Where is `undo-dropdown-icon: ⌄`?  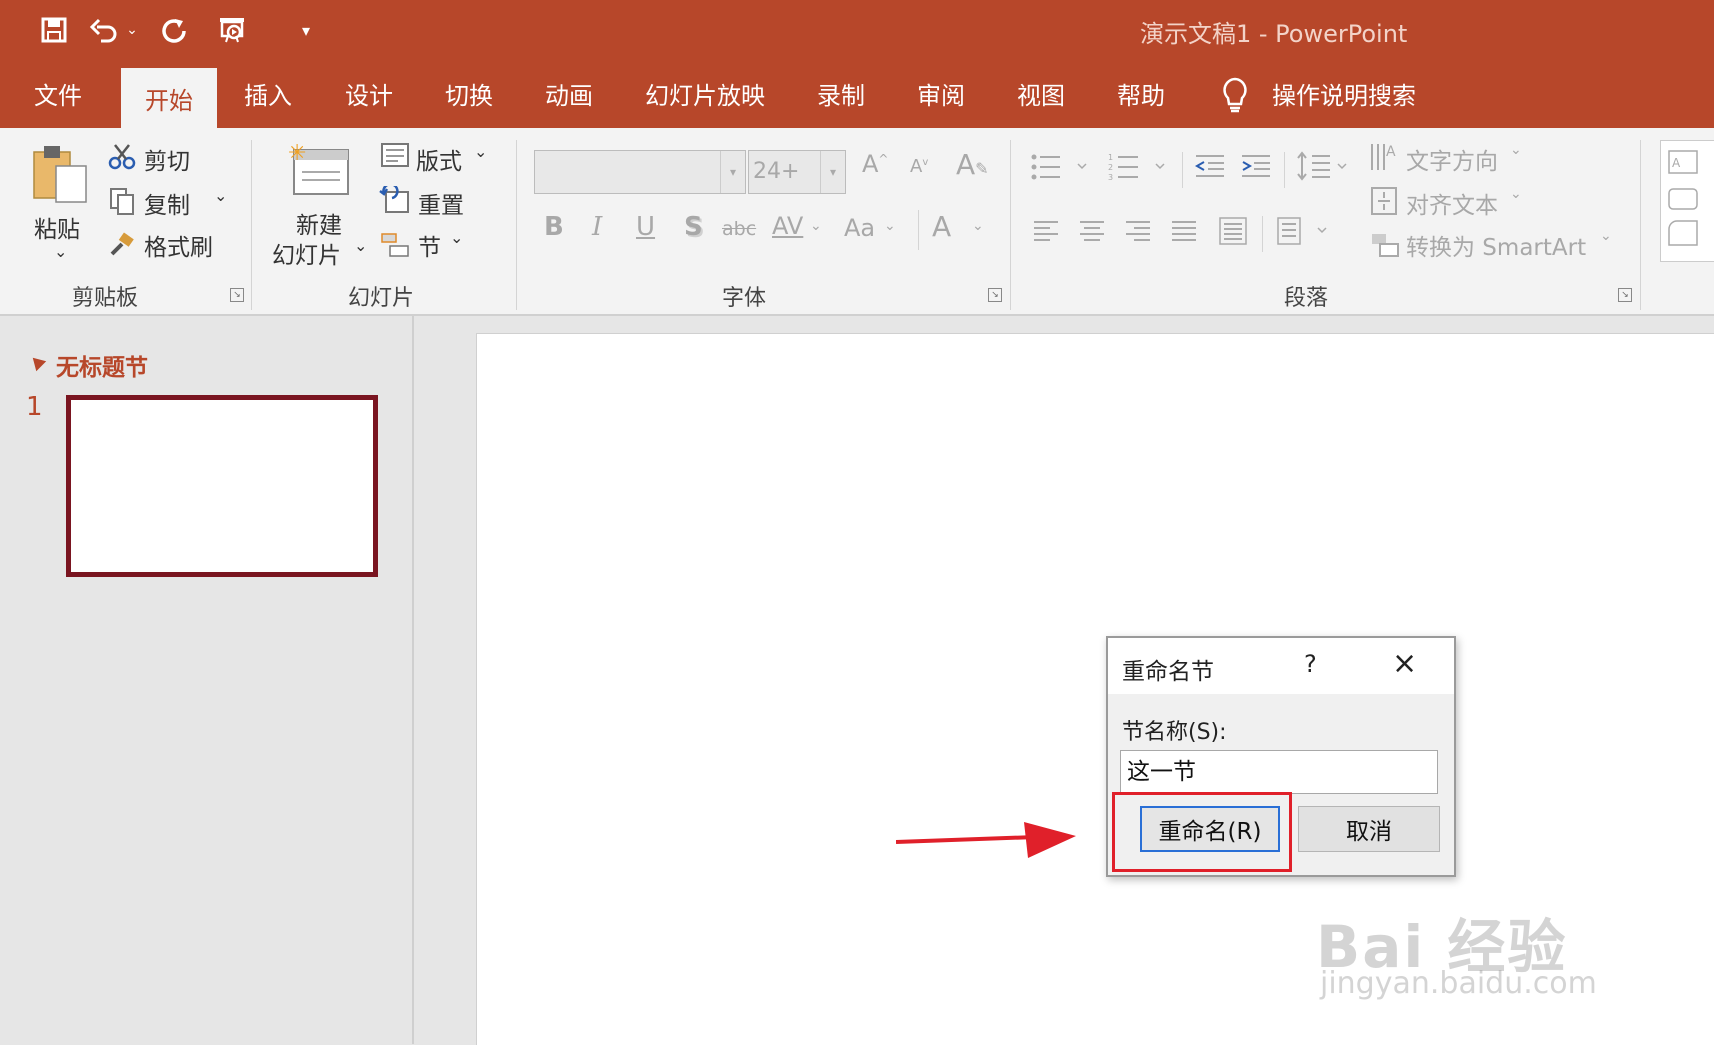 undo-dropdown-icon: ⌄ is located at coordinates (132, 30).